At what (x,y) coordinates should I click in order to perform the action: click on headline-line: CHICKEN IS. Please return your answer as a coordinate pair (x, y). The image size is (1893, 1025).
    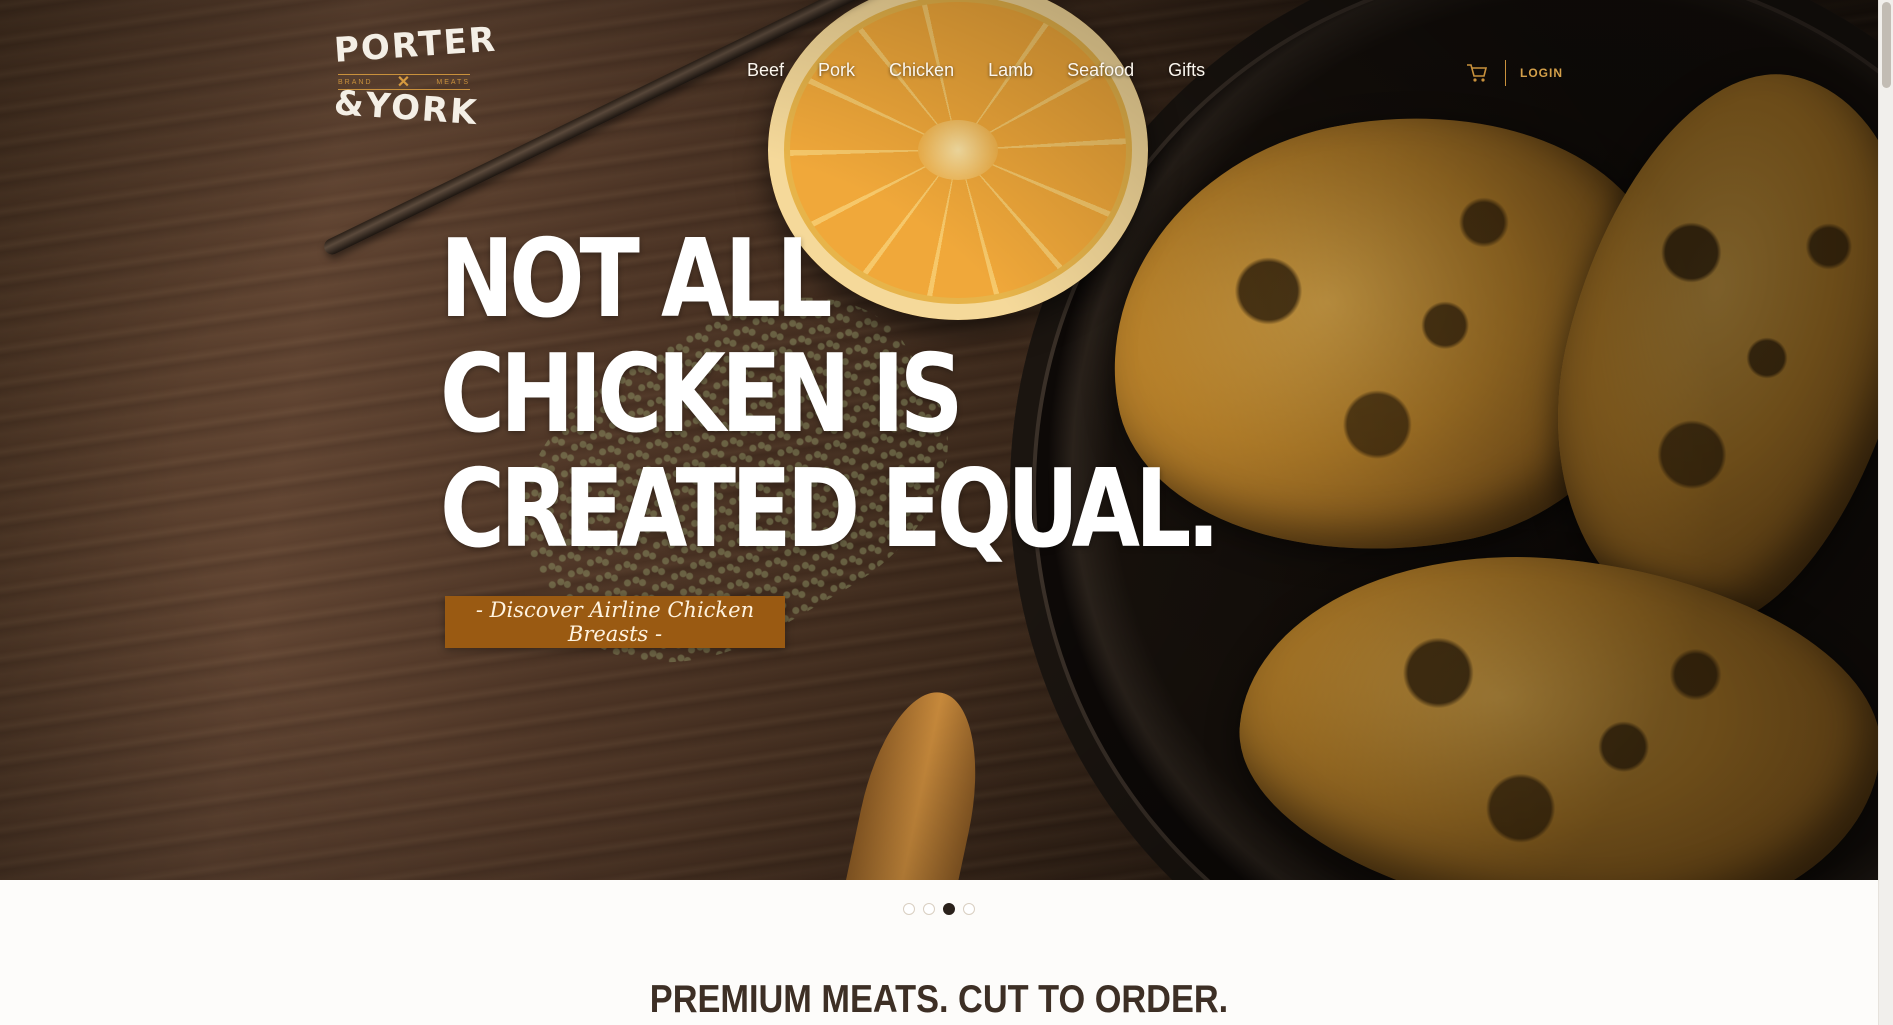
    Looking at the image, I should click on (702, 394).